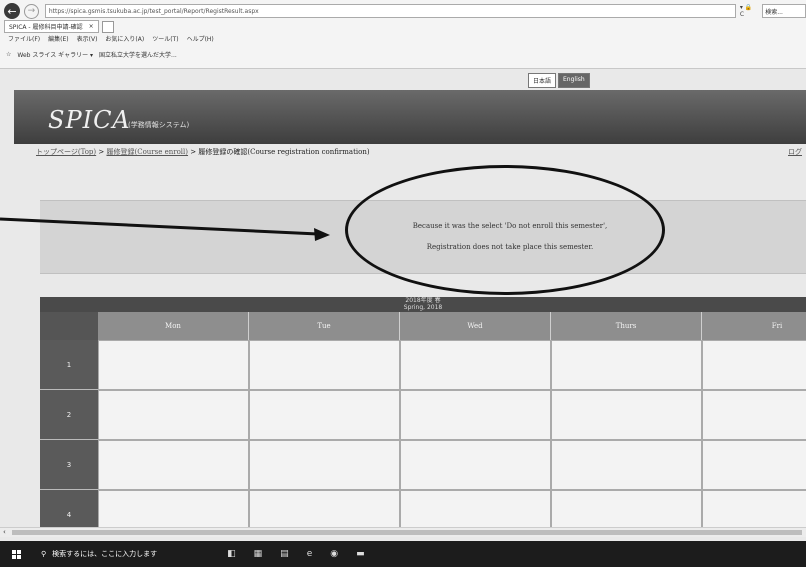 The height and width of the screenshot is (567, 806). What do you see at coordinates (24, 38) in the screenshot?
I see `menu-file: ファイル(F)` at bounding box center [24, 38].